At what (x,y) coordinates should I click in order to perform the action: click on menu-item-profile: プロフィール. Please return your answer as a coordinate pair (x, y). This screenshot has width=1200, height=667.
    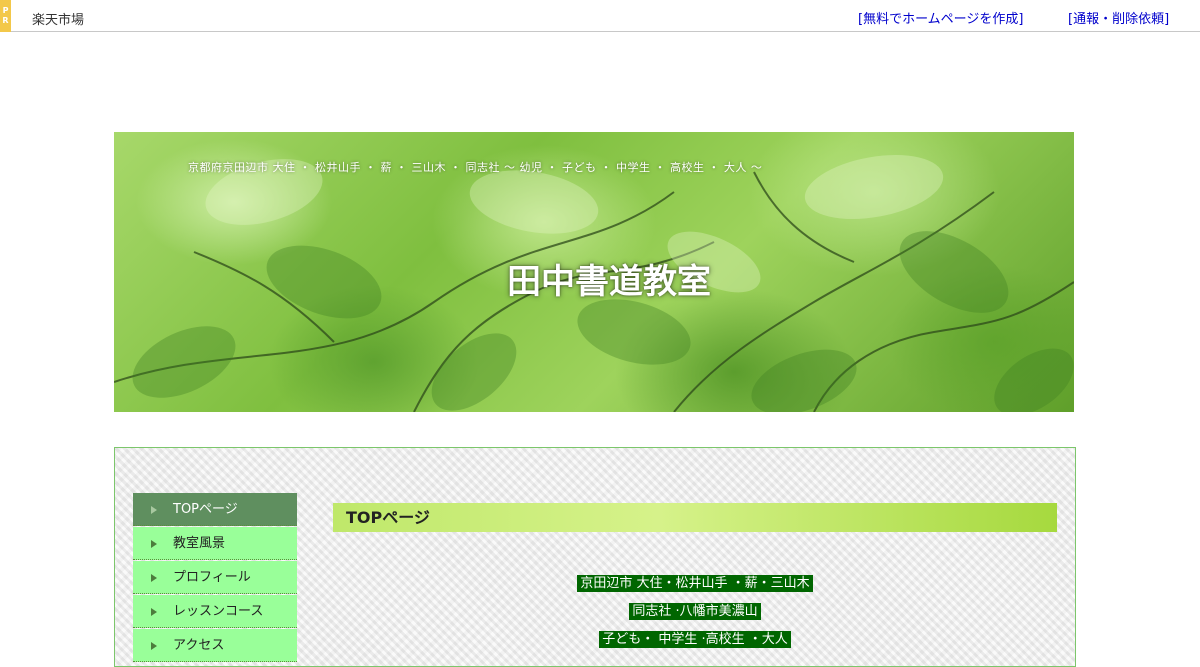
    Looking at the image, I should click on (215, 577).